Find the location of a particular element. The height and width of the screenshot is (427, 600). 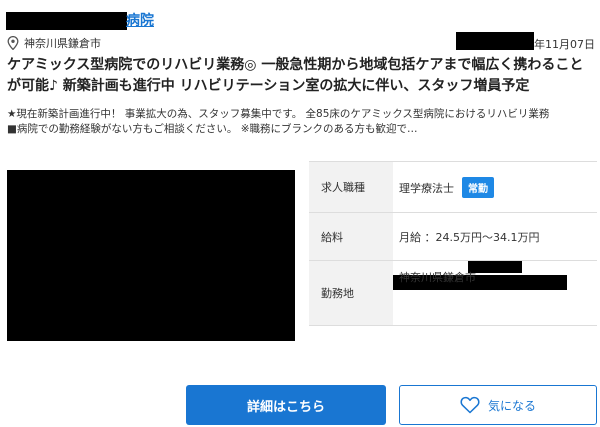

occupation-label: 求人職種 is located at coordinates (351, 187).